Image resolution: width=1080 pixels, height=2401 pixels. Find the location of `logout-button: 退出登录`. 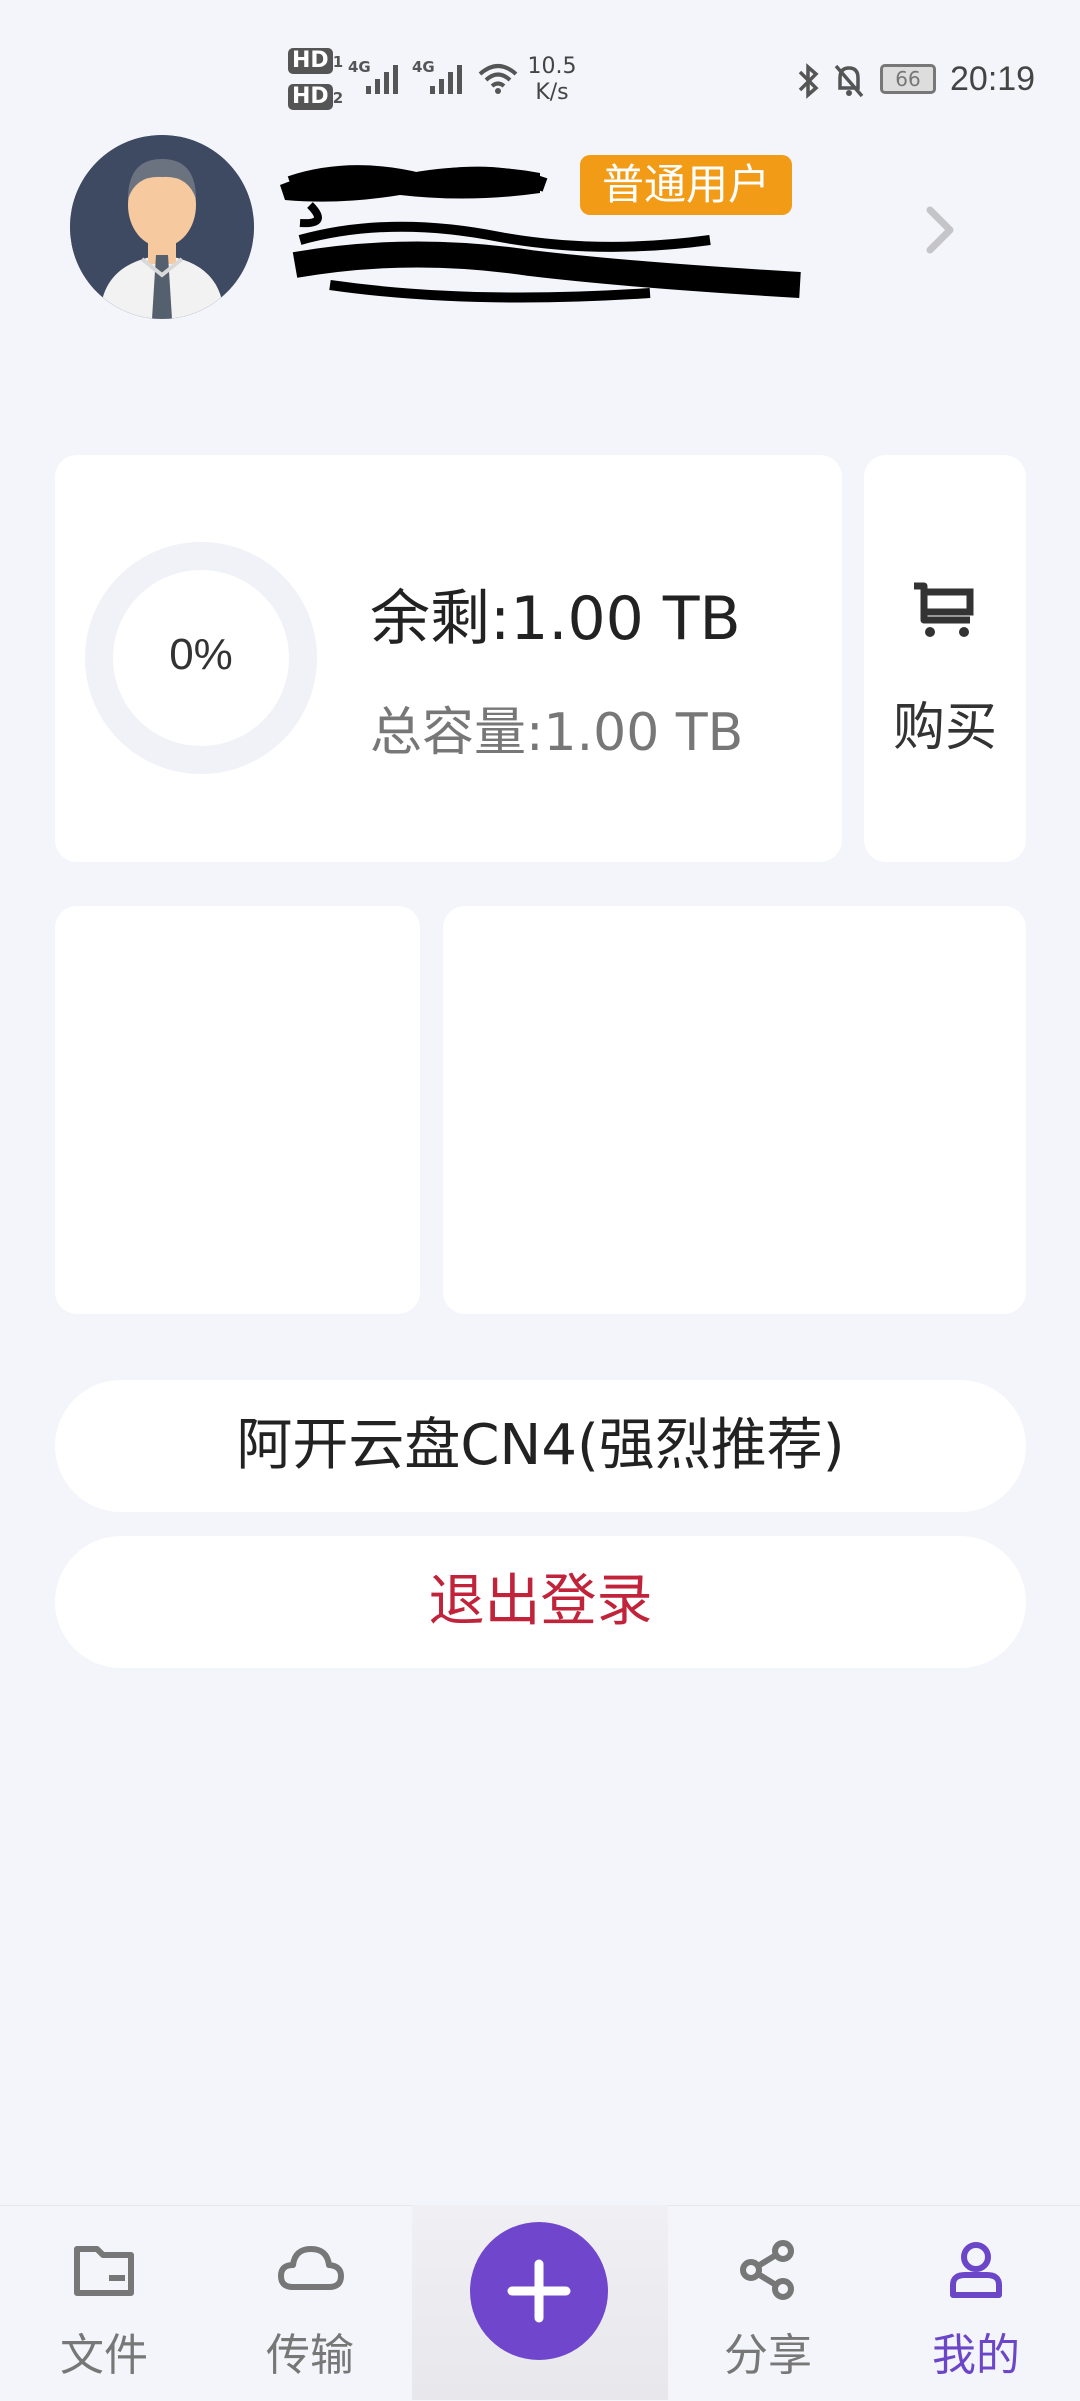

logout-button: 退出登录 is located at coordinates (540, 1602).